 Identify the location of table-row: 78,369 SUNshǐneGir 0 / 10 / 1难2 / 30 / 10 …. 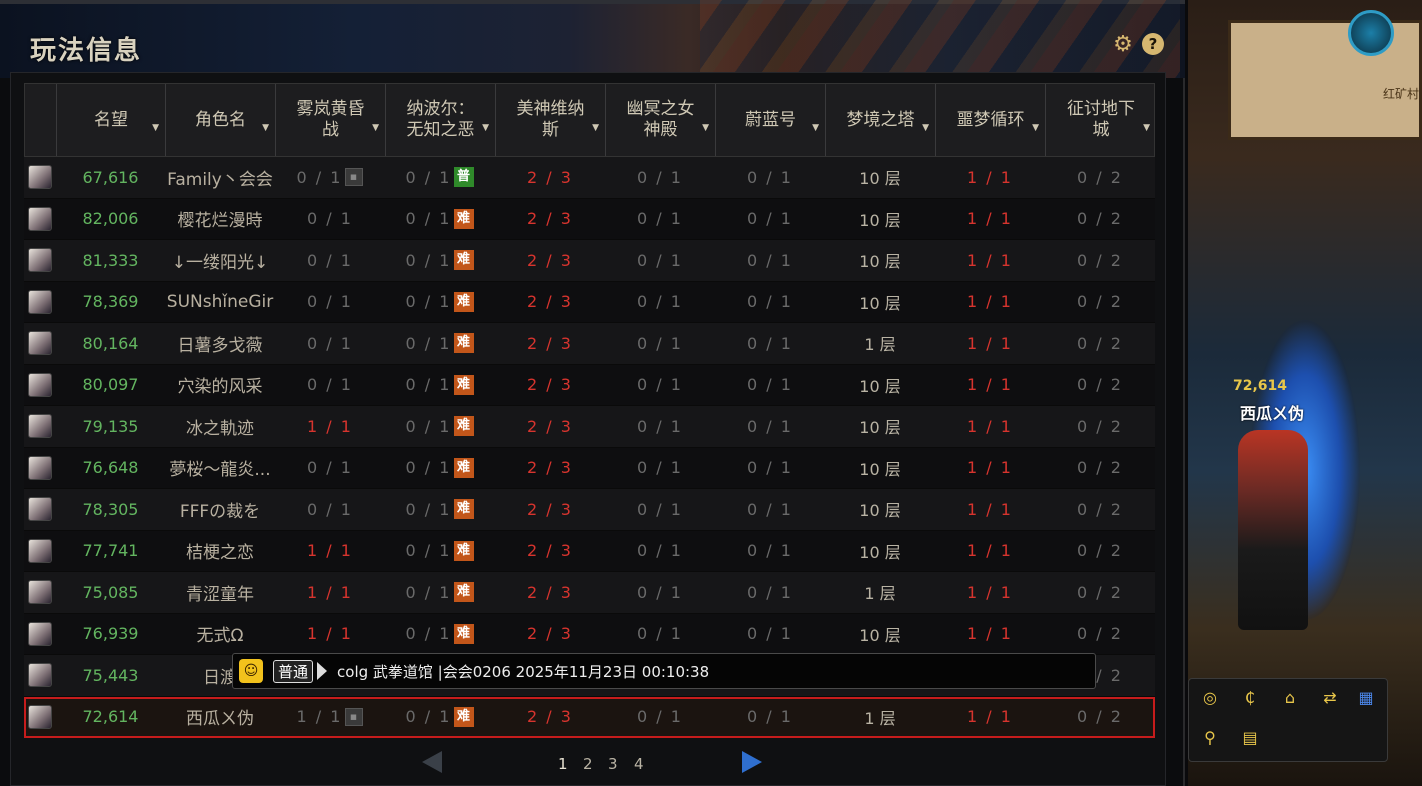
(589, 302).